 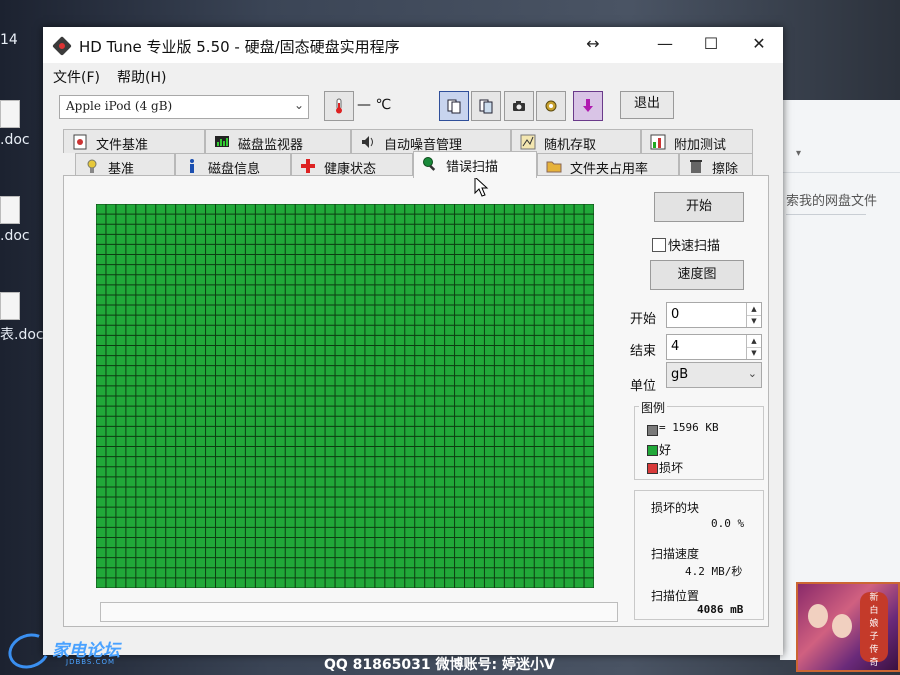 I want to click on copy-icon, so click(x=454, y=106).